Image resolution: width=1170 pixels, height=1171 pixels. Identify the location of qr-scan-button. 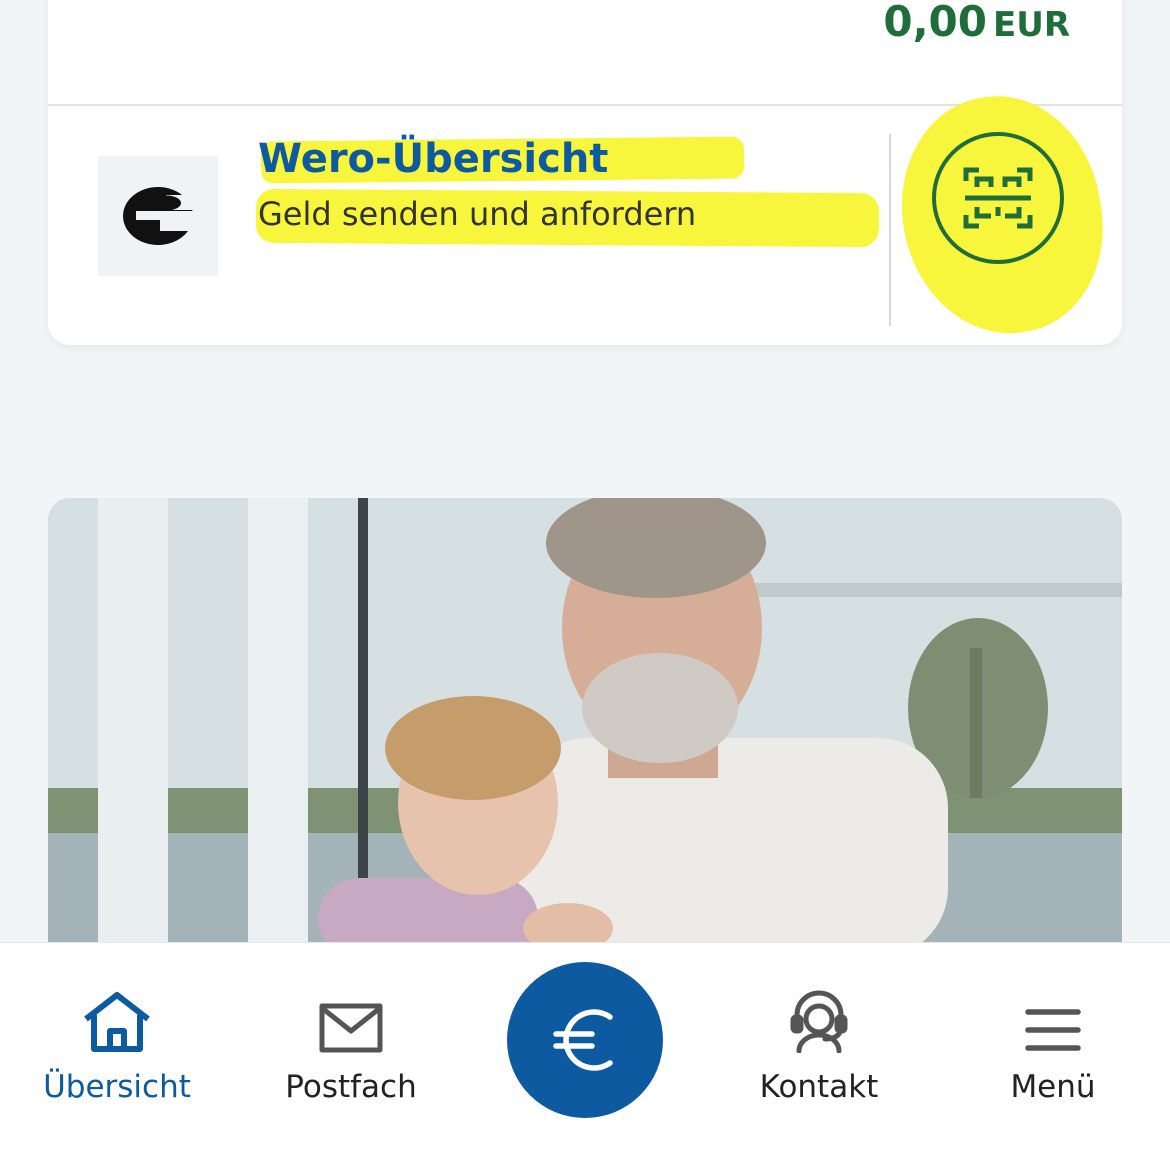
(998, 198).